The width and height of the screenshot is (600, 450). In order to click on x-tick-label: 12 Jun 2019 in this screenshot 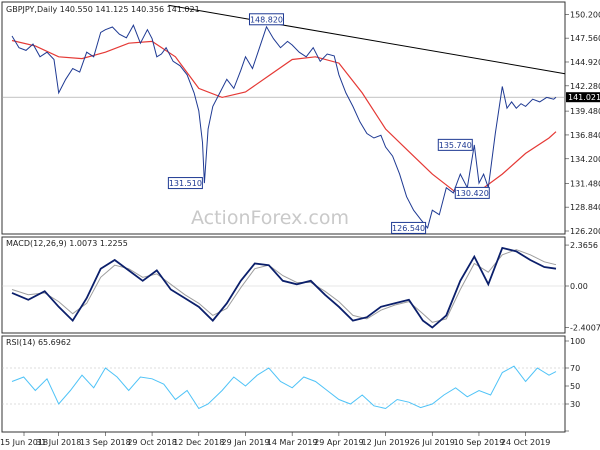, I will do `click(385, 442)`.